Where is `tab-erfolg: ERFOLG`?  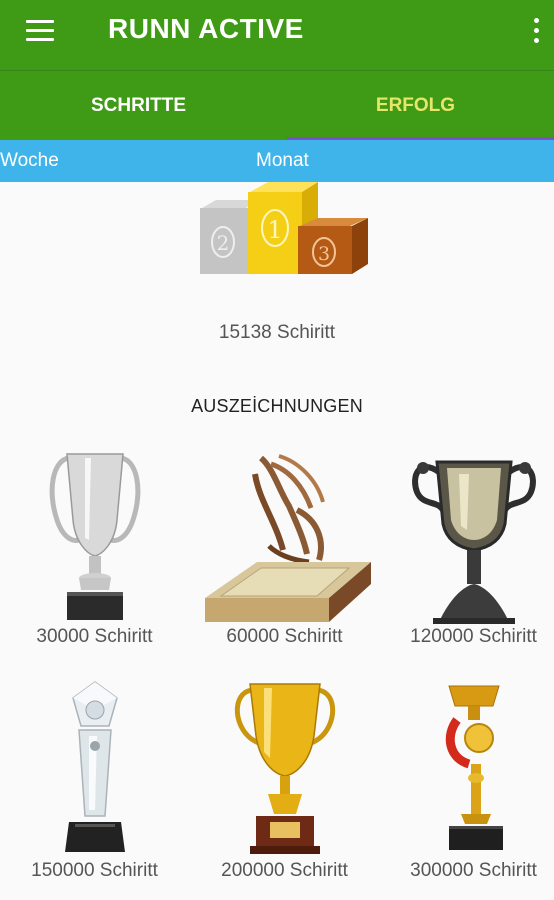
tab-erfolg: ERFOLG is located at coordinates (415, 106).